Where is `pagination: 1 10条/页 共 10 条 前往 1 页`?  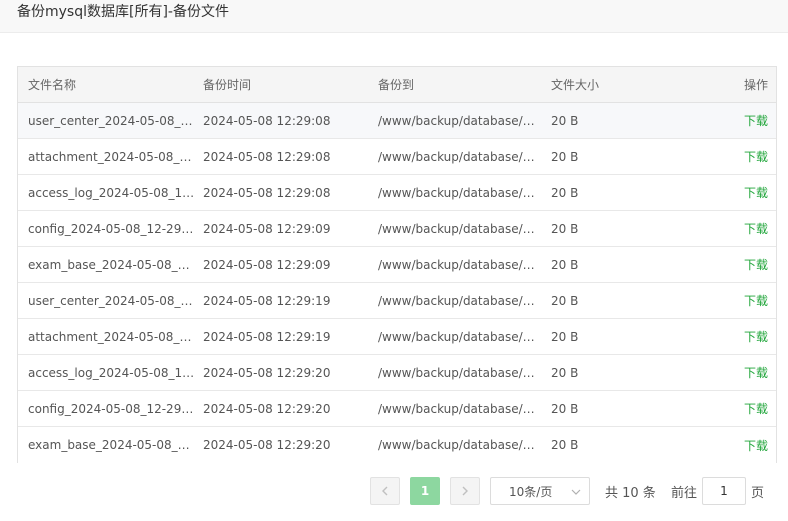
pagination: 1 10条/页 共 10 条 前往 1 页 is located at coordinates (394, 491).